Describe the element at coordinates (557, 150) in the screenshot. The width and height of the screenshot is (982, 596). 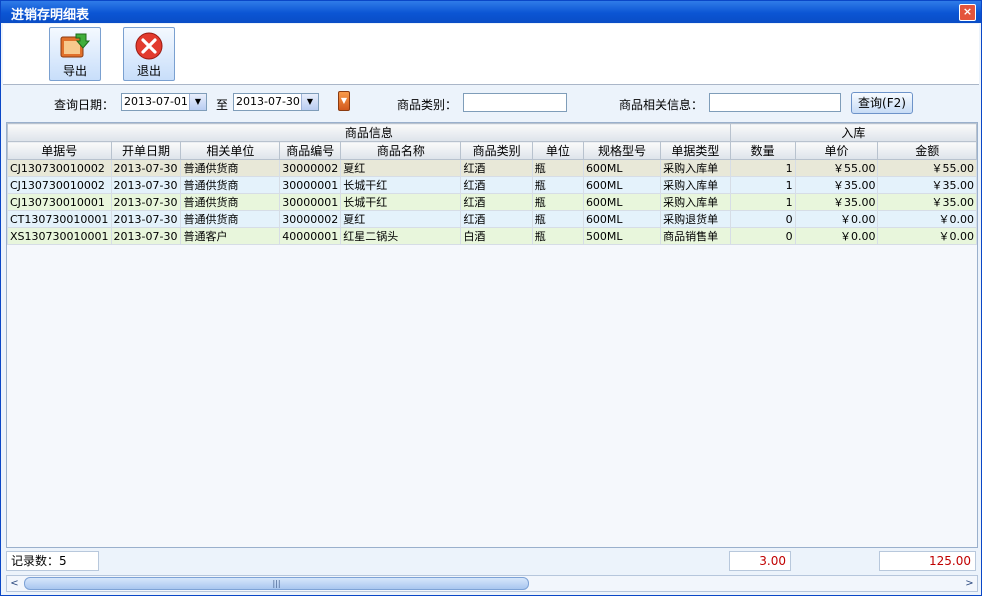
I see `column-header: 单位` at that location.